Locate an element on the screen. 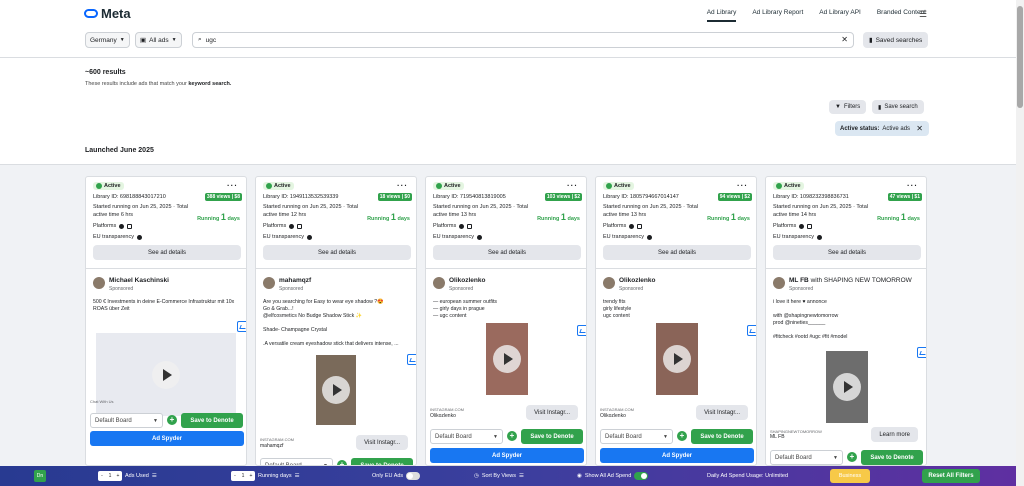 The image size is (1024, 486). running-days-stepper: - 1 + is located at coordinates (243, 476).